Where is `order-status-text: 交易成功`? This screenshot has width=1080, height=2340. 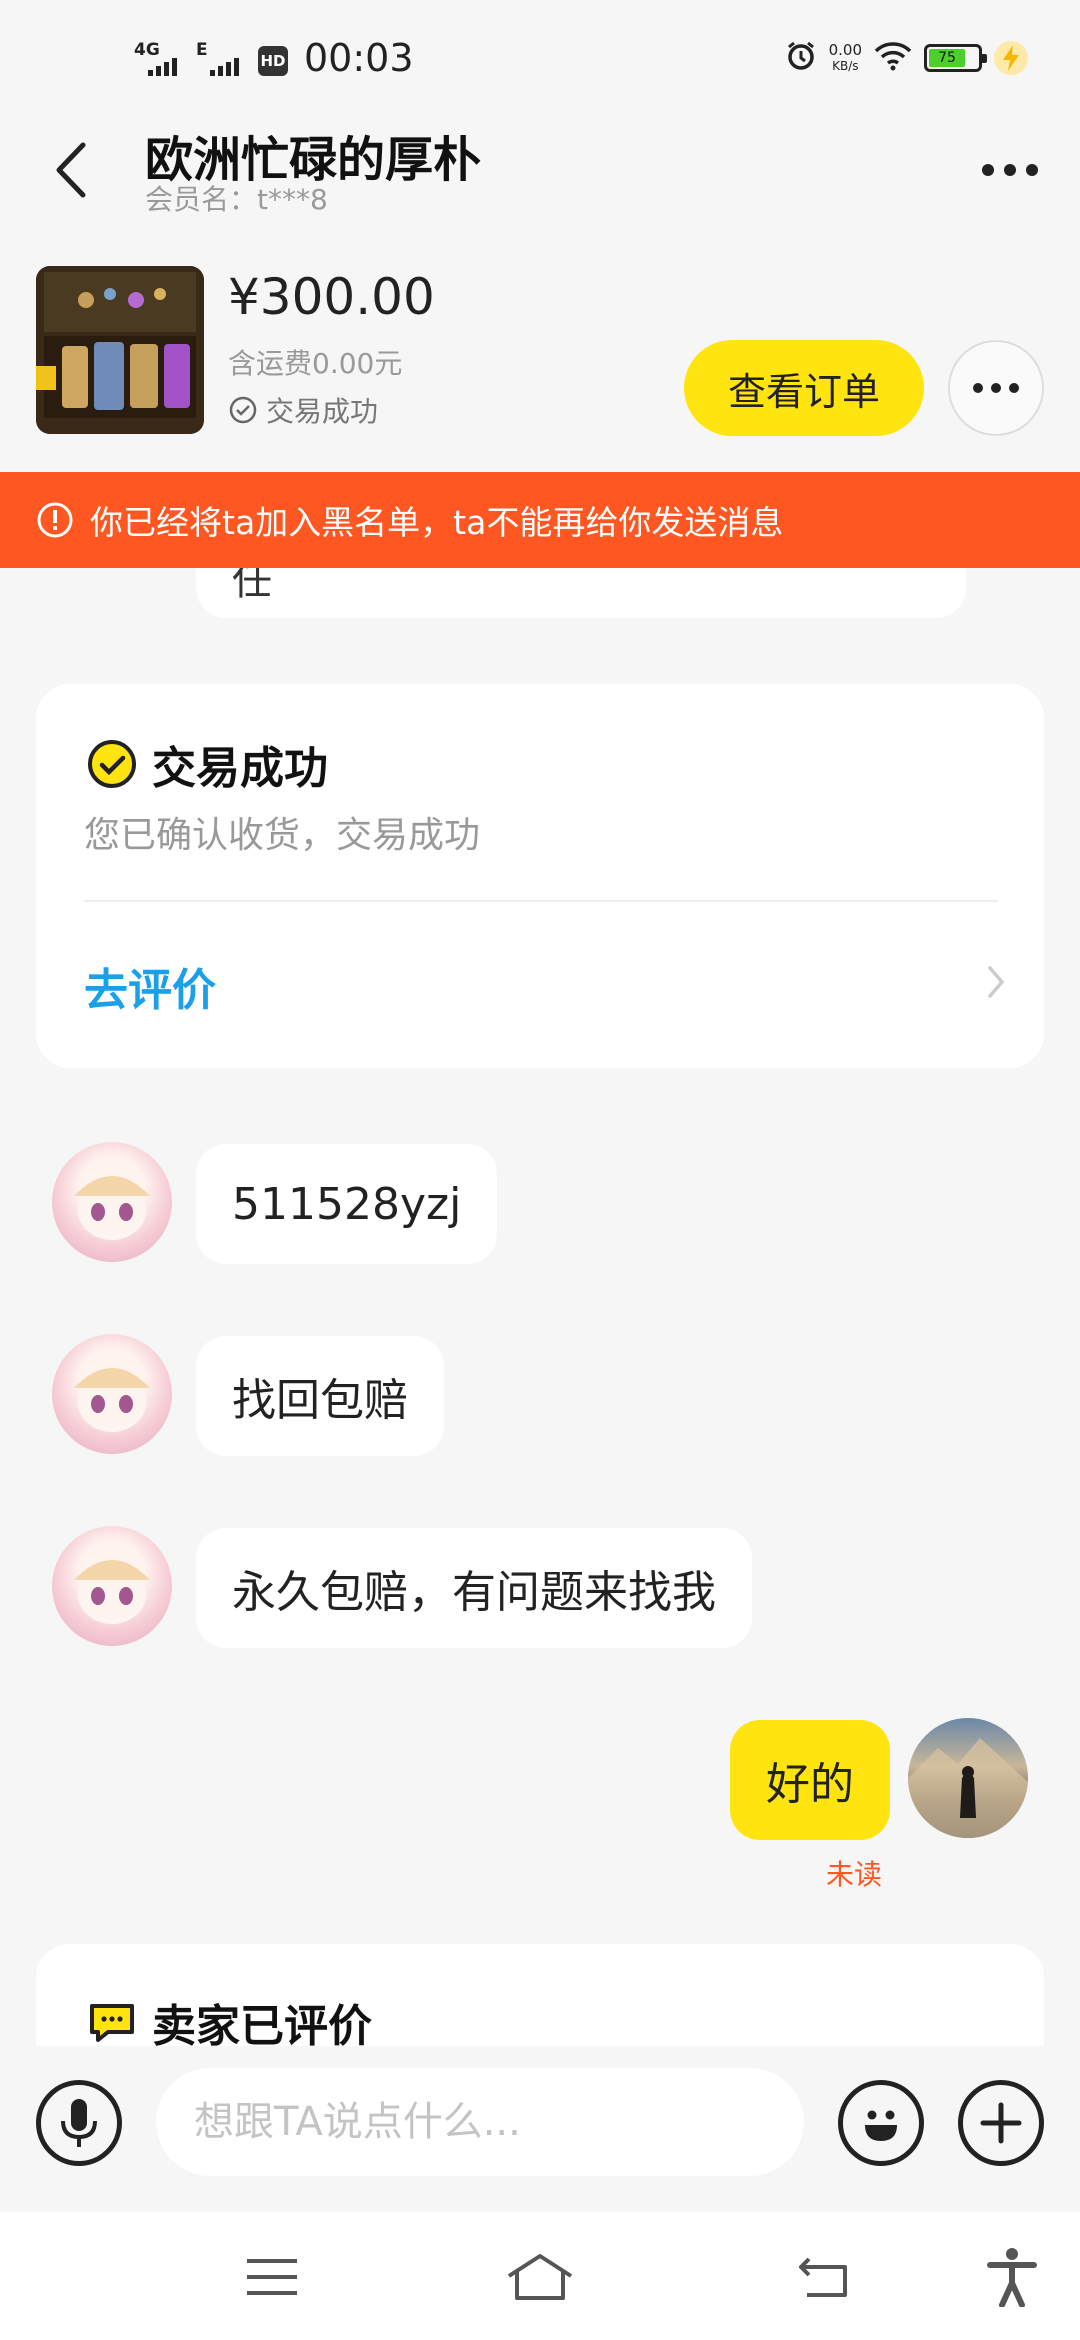 order-status-text: 交易成功 is located at coordinates (322, 411).